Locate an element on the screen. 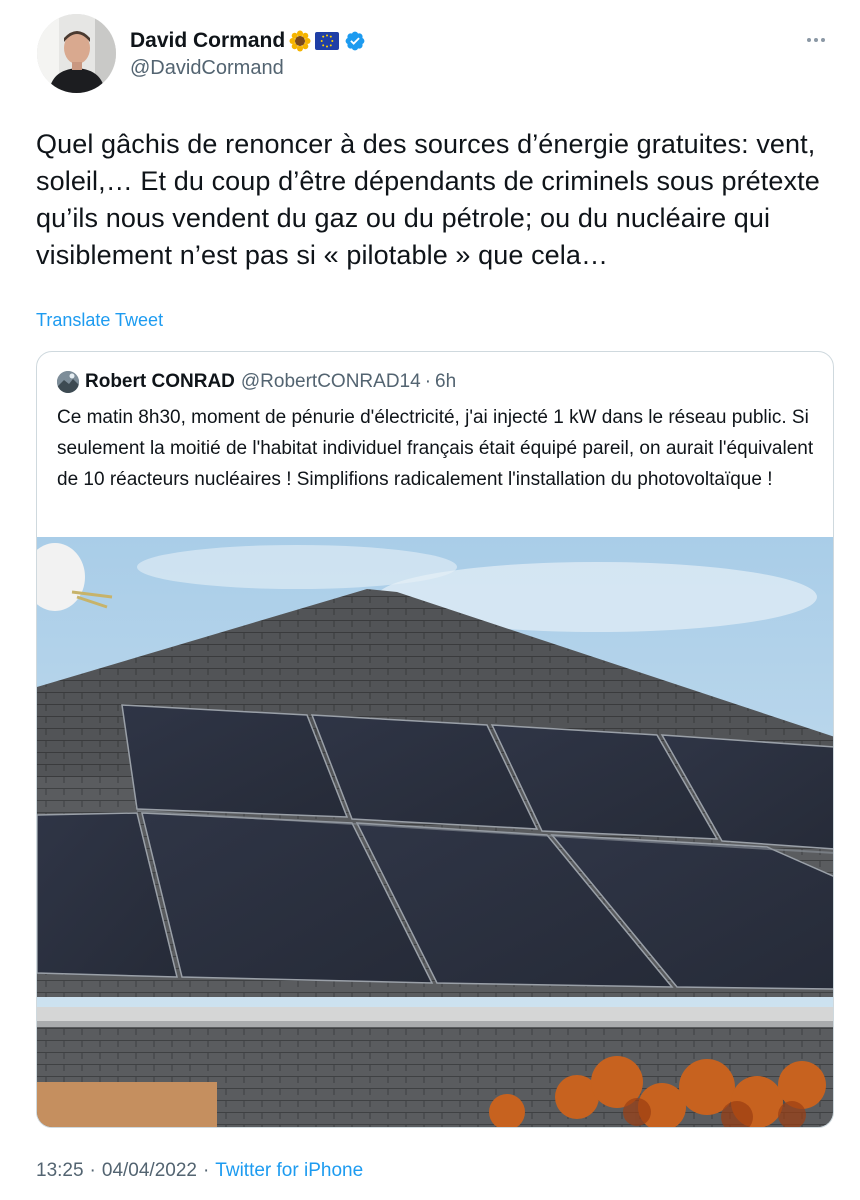 The width and height of the screenshot is (860, 1200). sunflower-icon is located at coordinates (300, 41).